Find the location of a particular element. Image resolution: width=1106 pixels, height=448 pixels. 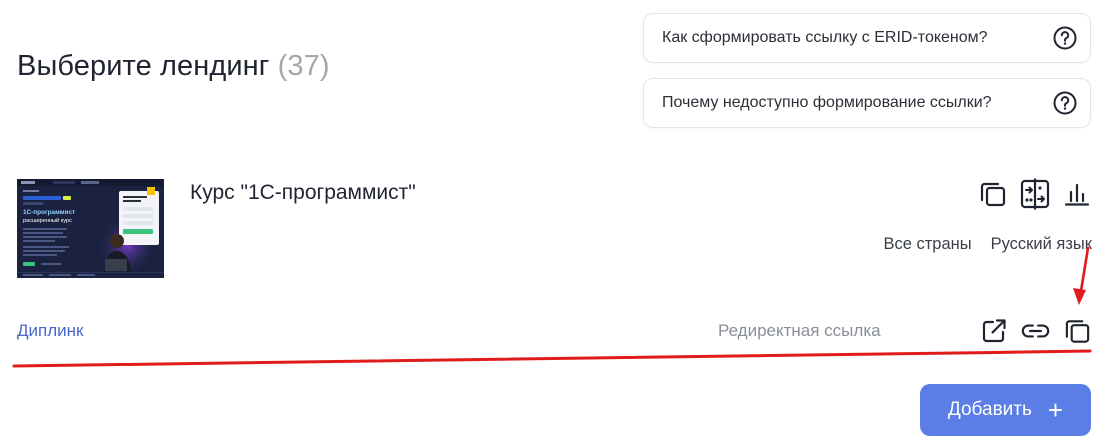

unavailable-help-button: Почему недоступно формирование ссылки? is located at coordinates (867, 103).